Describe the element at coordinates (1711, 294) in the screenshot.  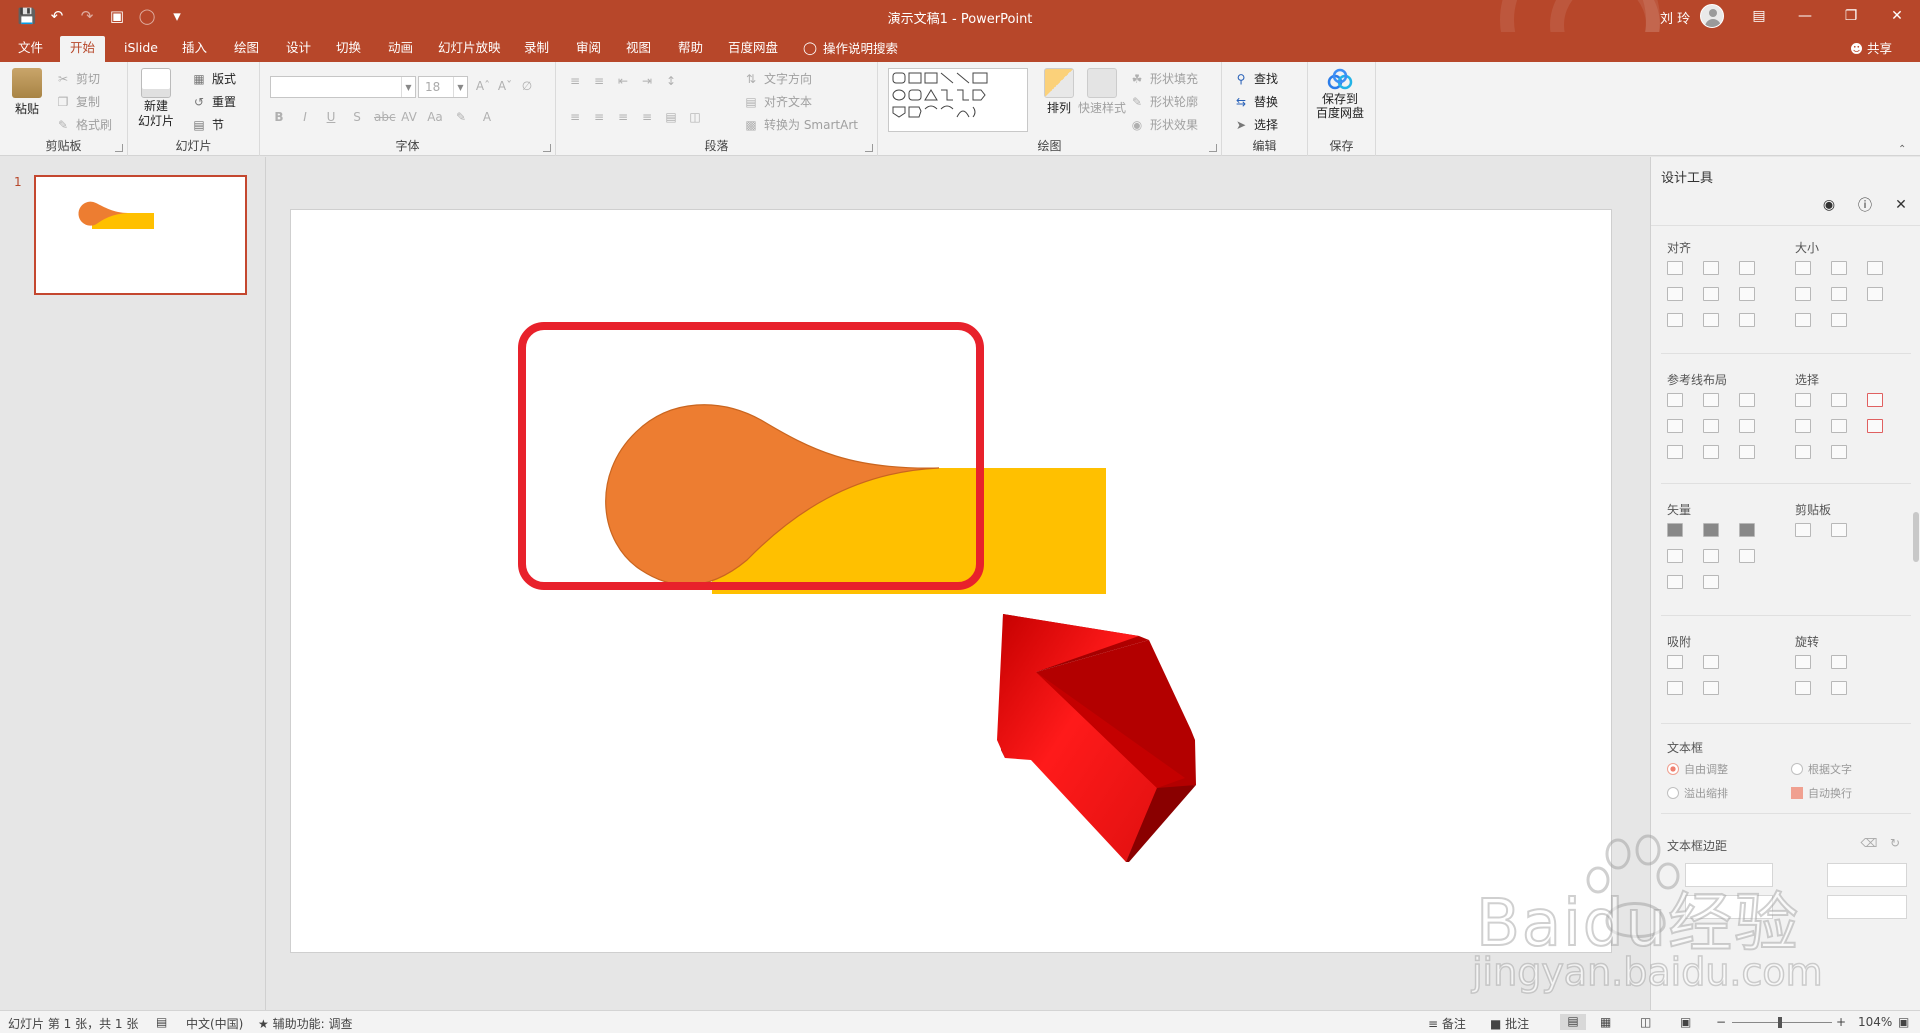
I see `align-middle-tool` at that location.